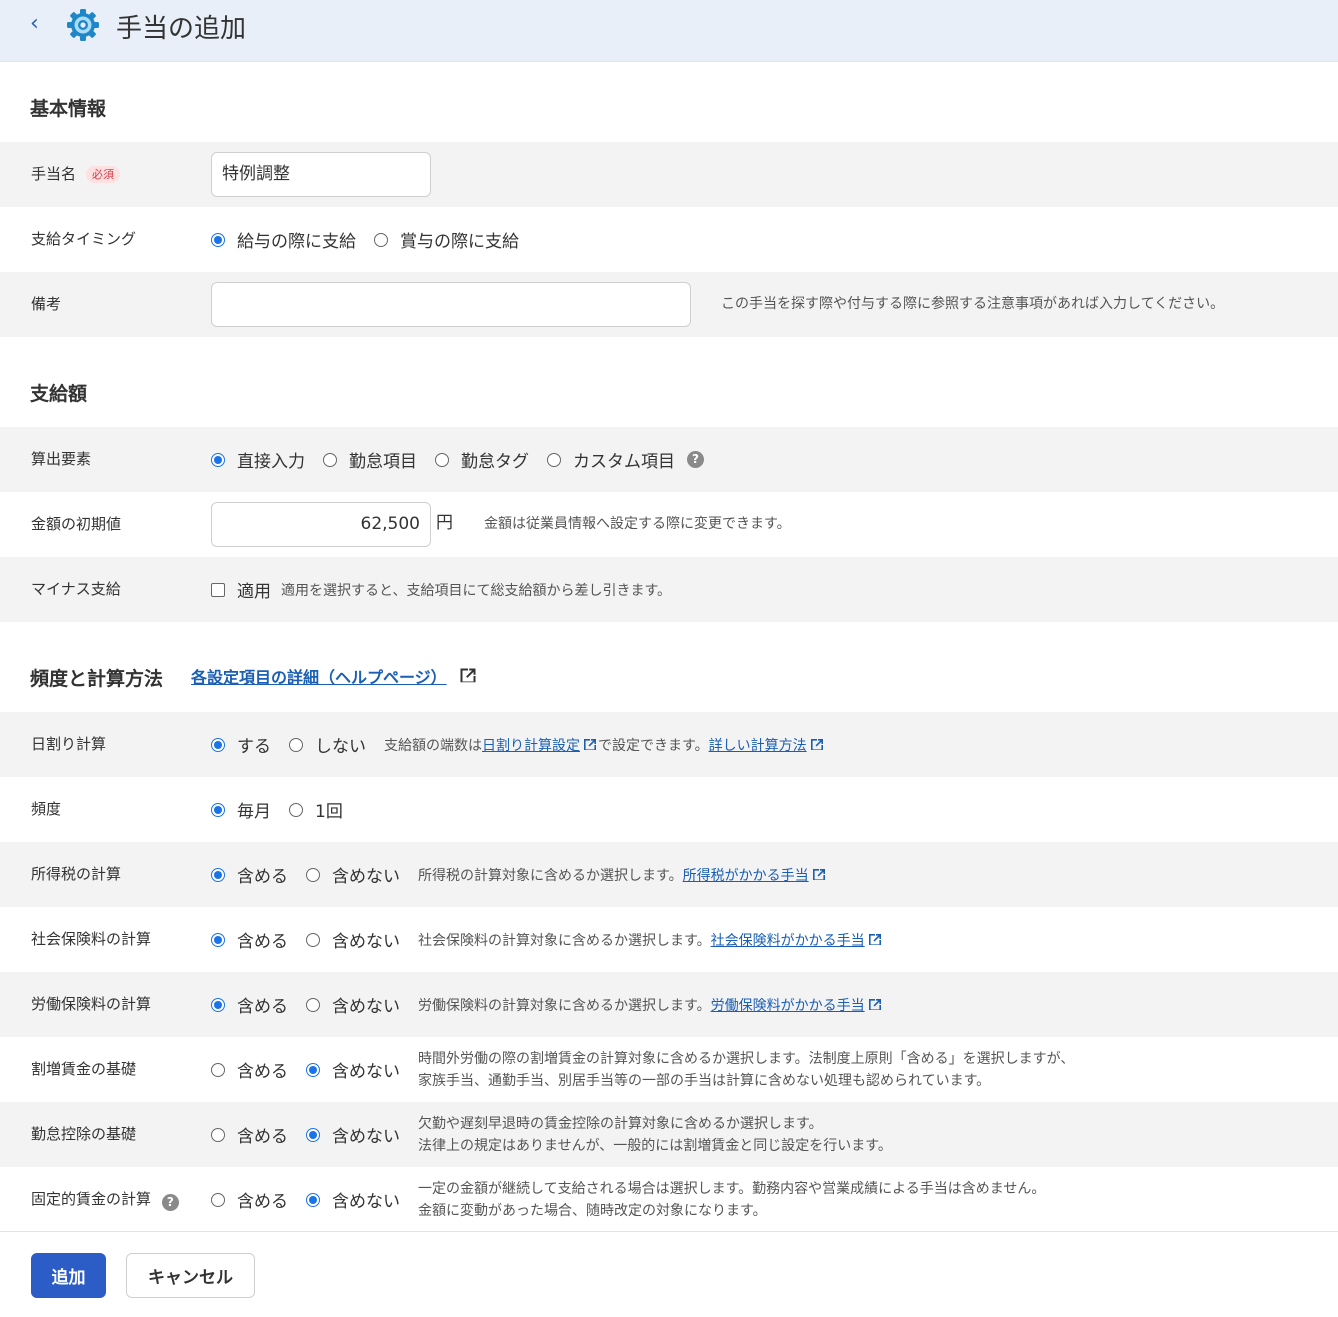 This screenshot has width=1338, height=1317. I want to click on required-badge: 必須, so click(103, 174).